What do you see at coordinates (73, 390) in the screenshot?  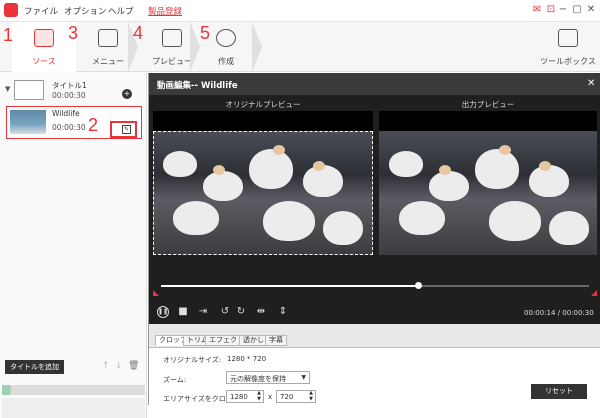 I see `capacity-bar` at bounding box center [73, 390].